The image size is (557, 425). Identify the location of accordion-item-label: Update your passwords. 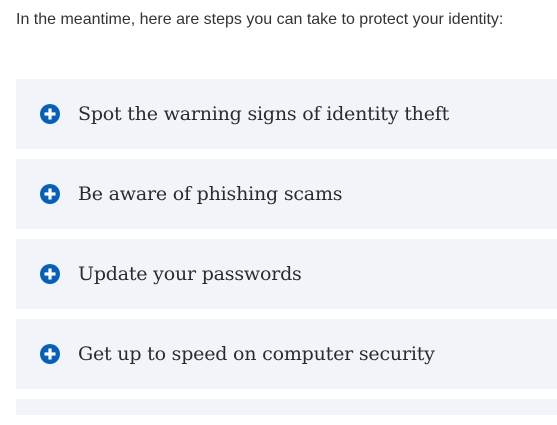
(190, 274).